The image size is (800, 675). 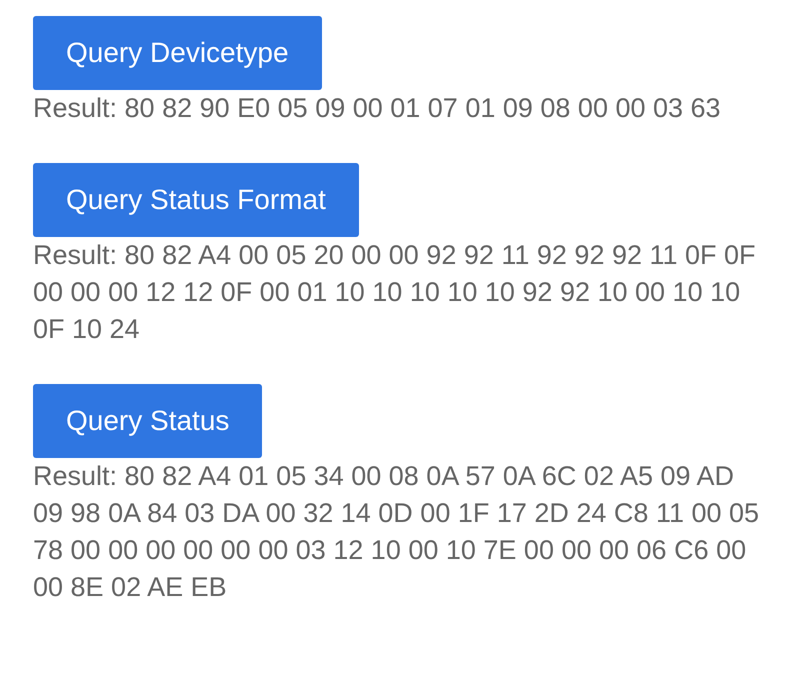 What do you see at coordinates (147, 421) in the screenshot?
I see `query-button: Query Status` at bounding box center [147, 421].